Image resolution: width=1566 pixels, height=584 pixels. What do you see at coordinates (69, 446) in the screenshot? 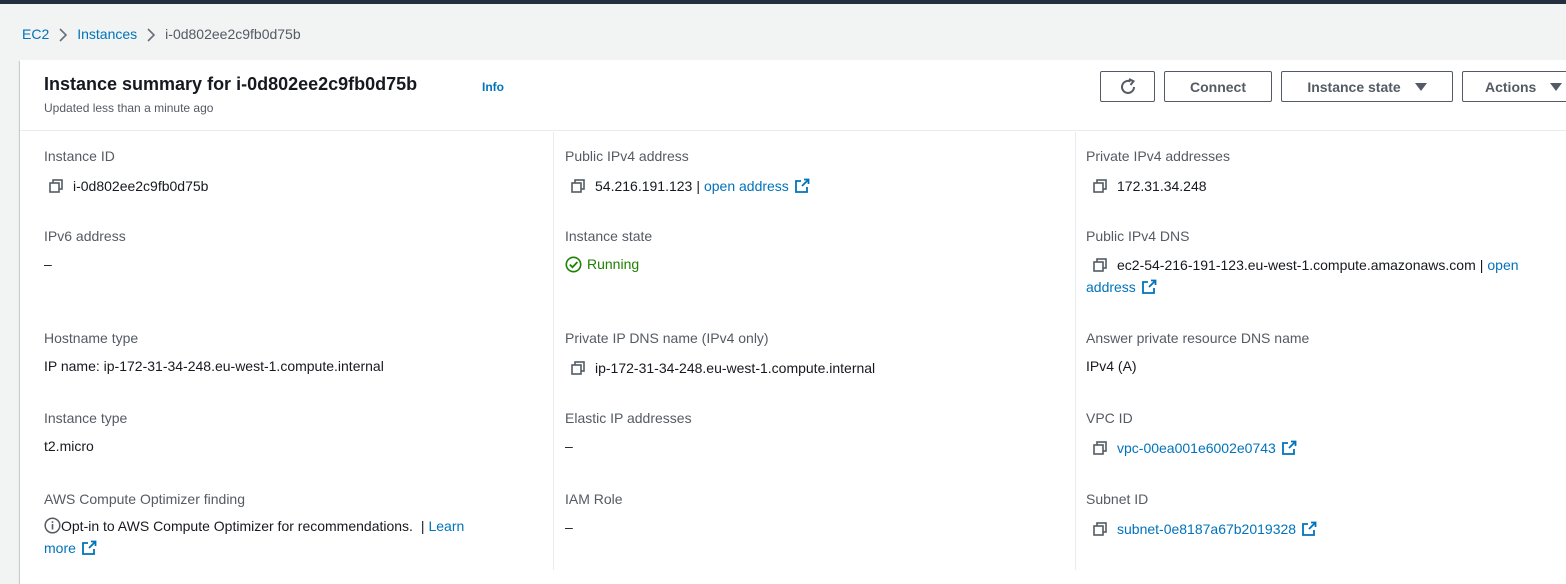
I see `instance-type-value: t2.micro` at bounding box center [69, 446].